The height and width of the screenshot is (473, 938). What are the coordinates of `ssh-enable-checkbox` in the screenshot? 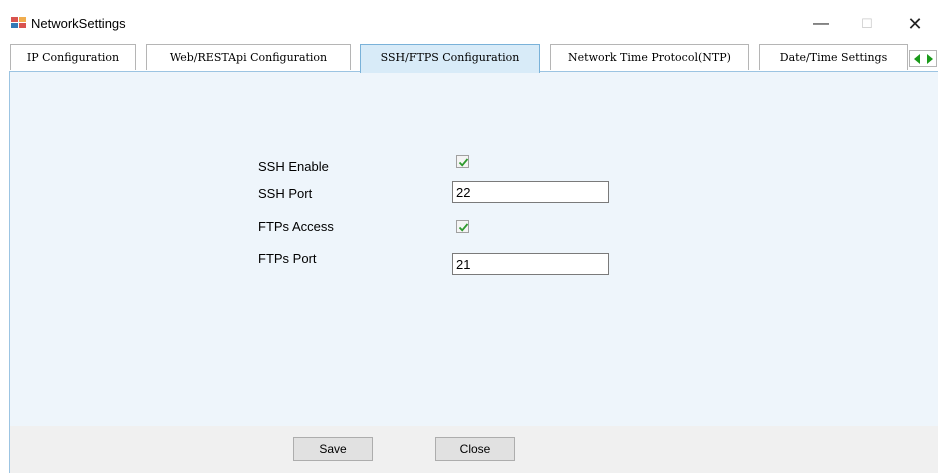 It's located at (462, 161).